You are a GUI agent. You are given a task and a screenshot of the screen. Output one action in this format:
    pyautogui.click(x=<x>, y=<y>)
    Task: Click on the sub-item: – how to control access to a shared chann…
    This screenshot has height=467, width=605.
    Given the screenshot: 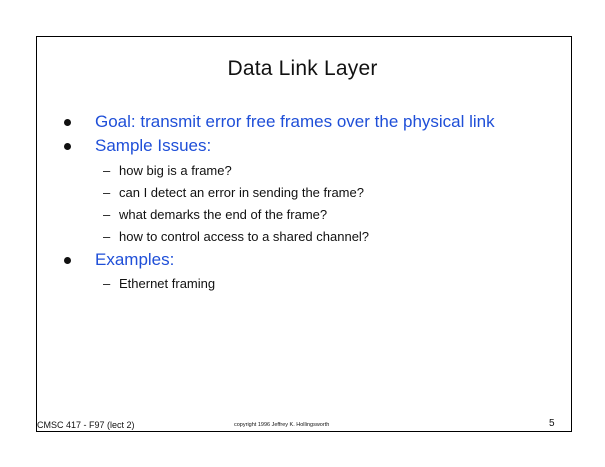 What is the action you would take?
    pyautogui.click(x=236, y=237)
    